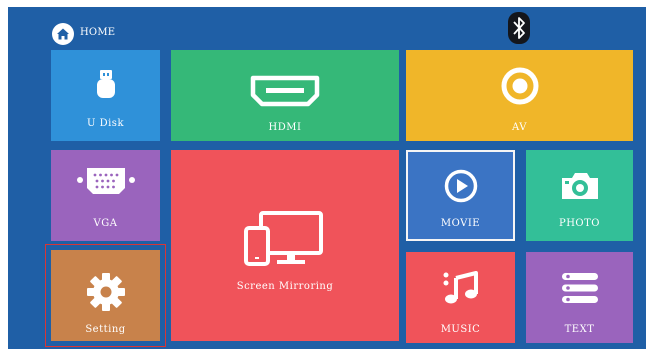 The width and height of the screenshot is (653, 356). Describe the element at coordinates (579, 329) in the screenshot. I see `text-label: TEXT` at that location.